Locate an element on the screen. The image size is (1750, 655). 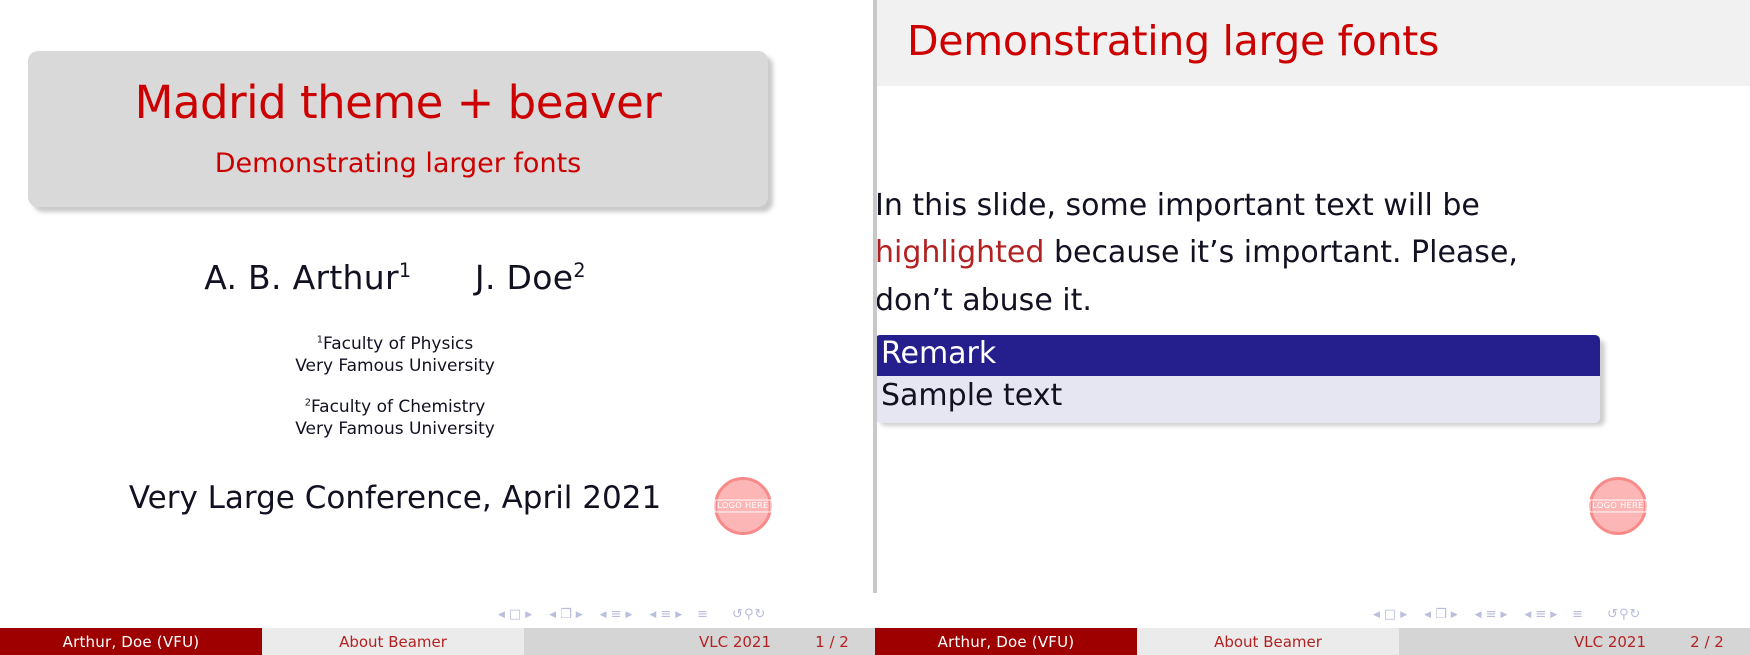
remark-block: Remark Sample text is located at coordinates (1237, 379).